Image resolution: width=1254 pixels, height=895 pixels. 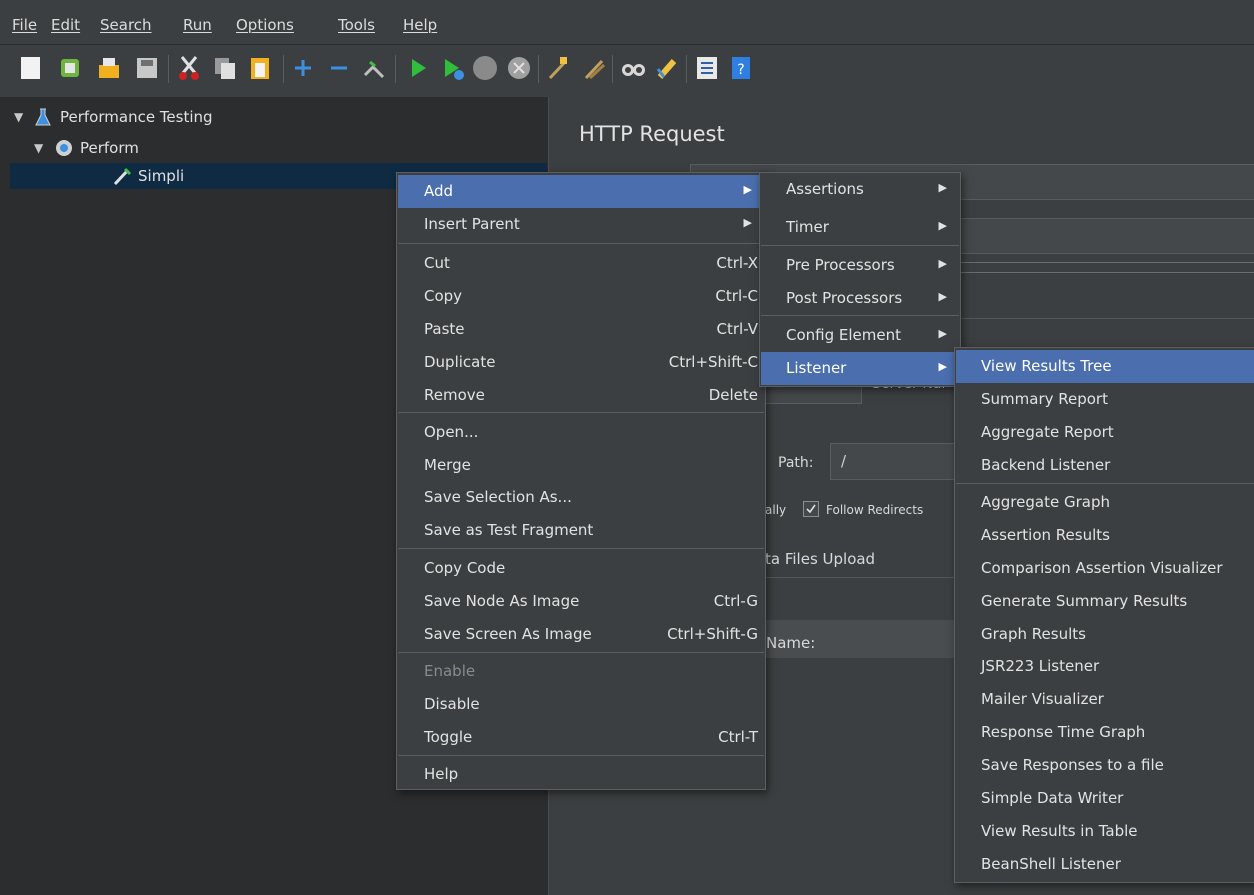 What do you see at coordinates (64, 148) in the screenshot?
I see `thread-group-icon` at bounding box center [64, 148].